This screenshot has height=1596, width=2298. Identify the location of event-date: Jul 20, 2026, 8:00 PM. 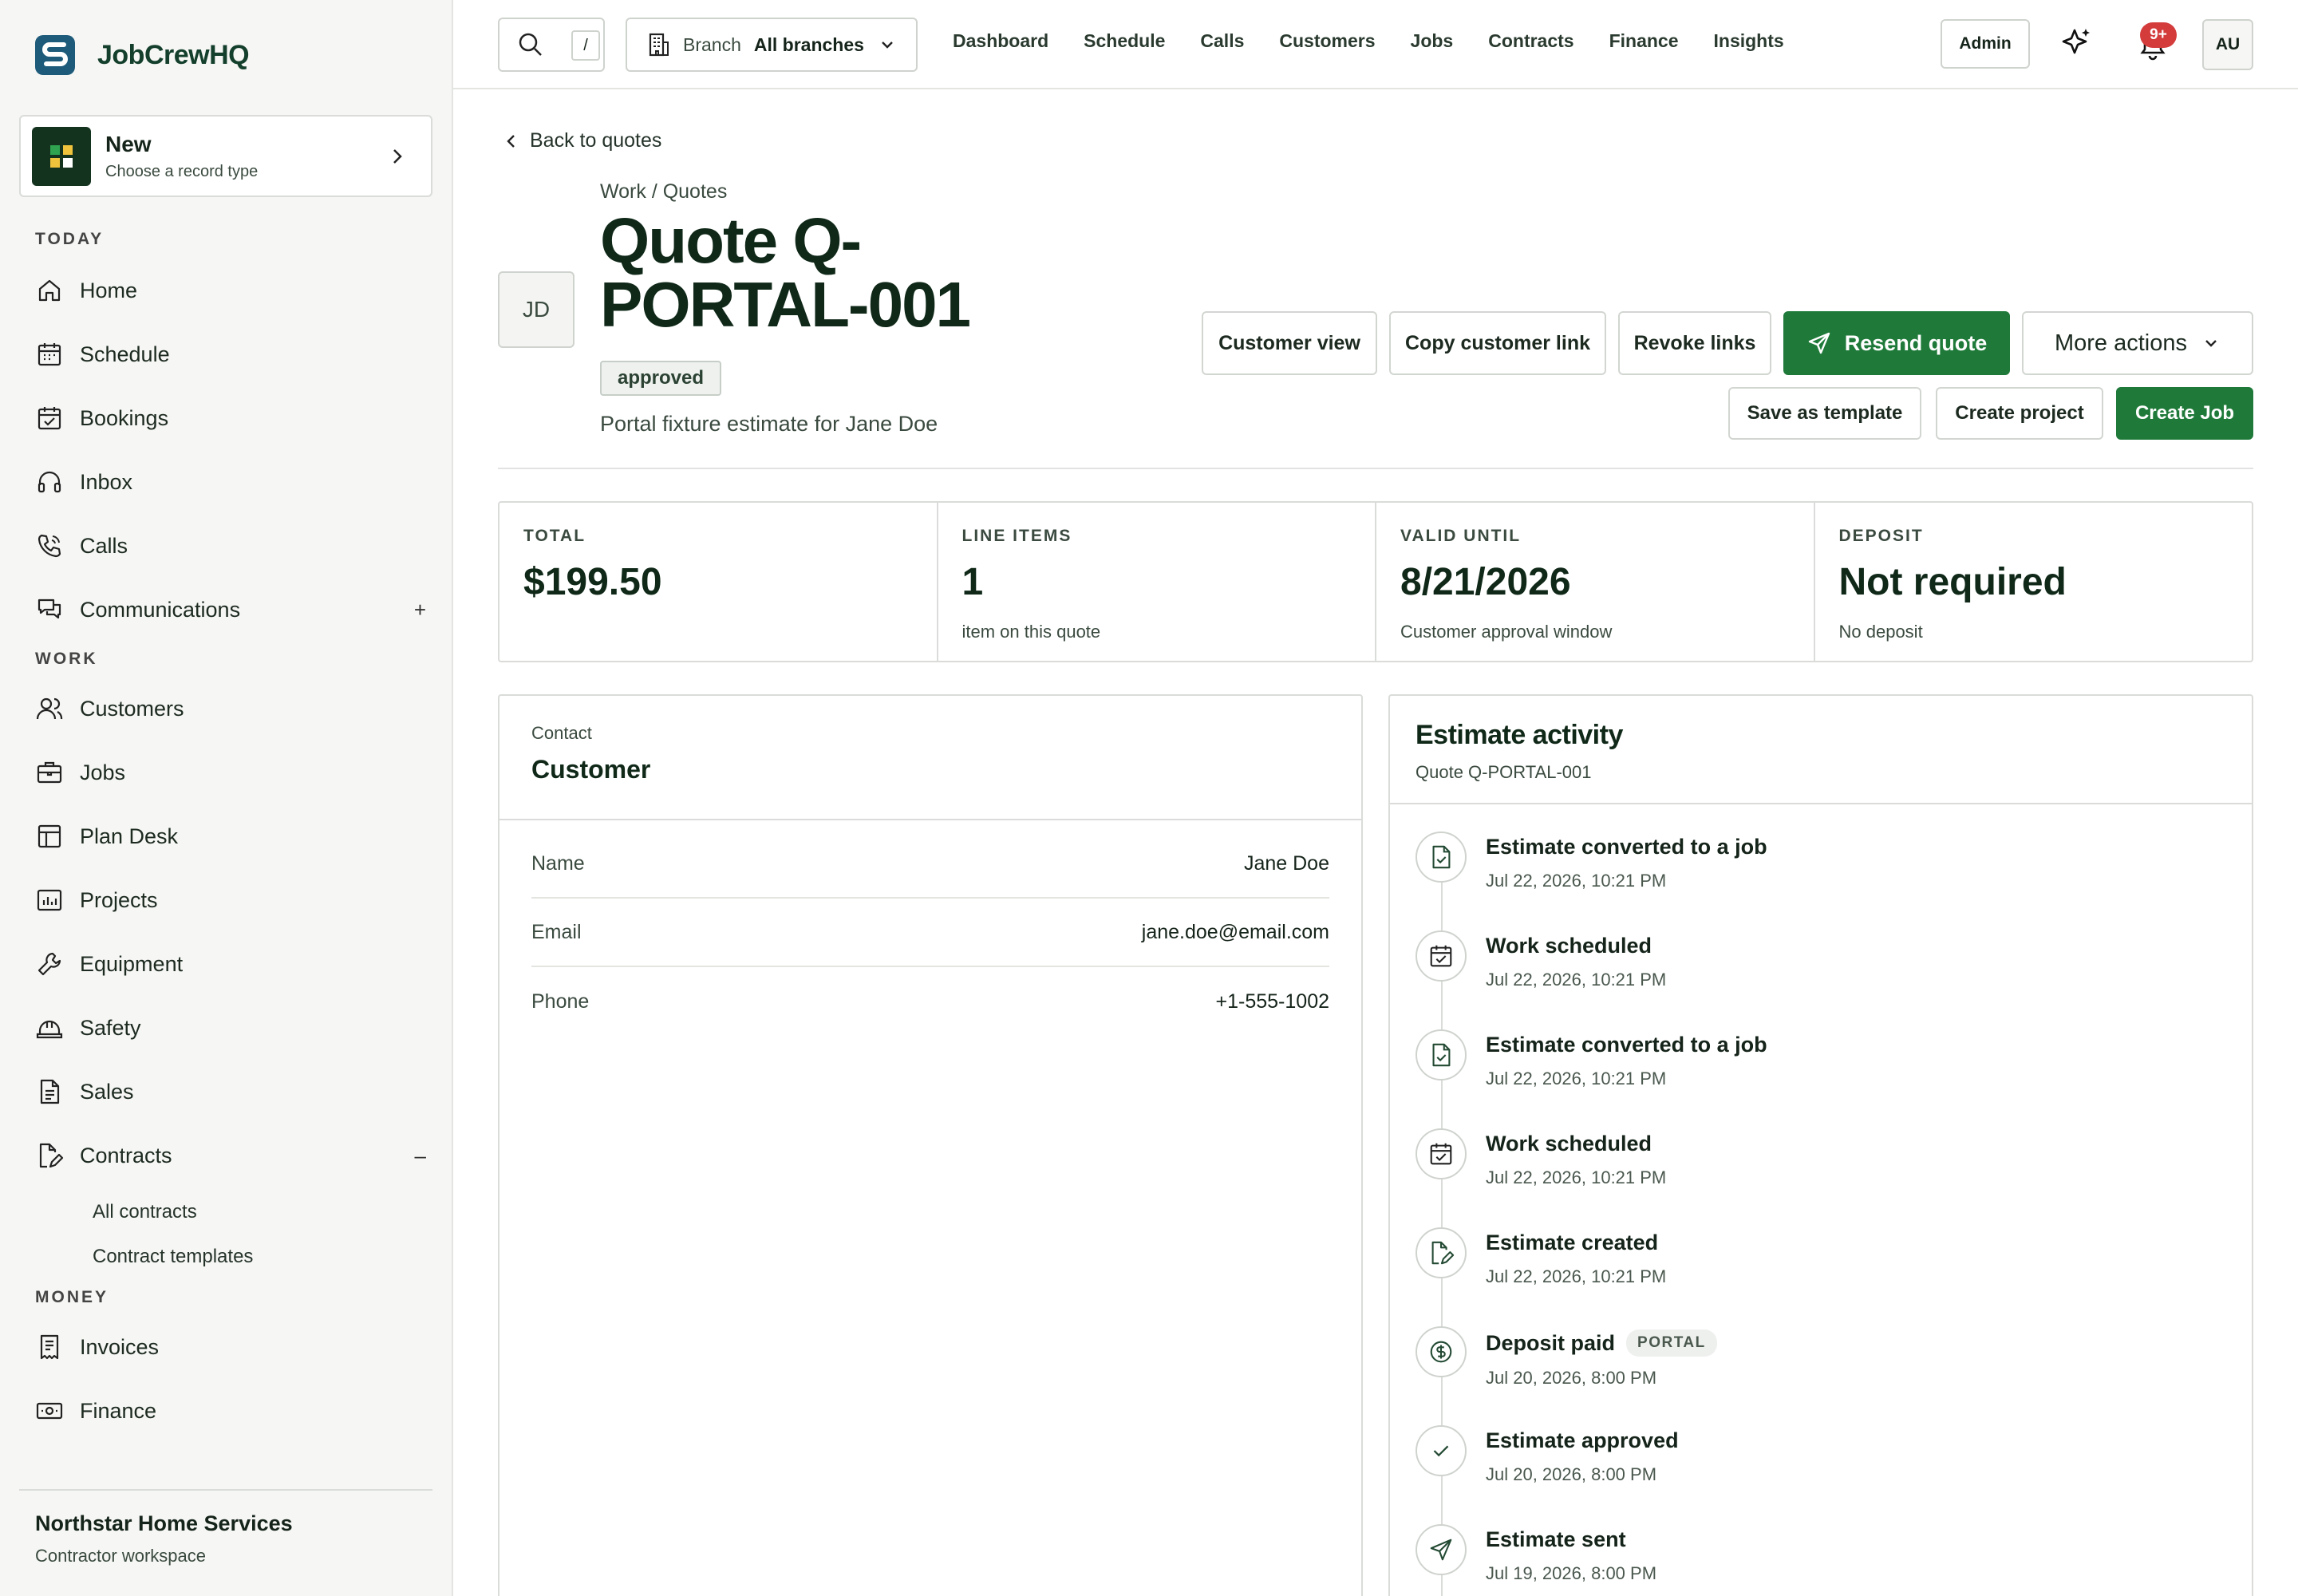
(1572, 1474).